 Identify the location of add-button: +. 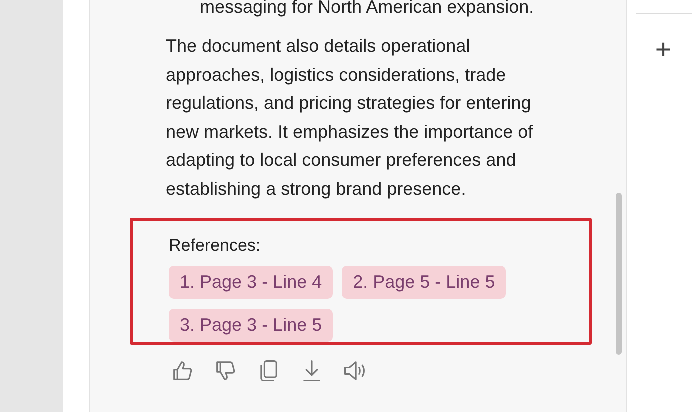
(663, 50).